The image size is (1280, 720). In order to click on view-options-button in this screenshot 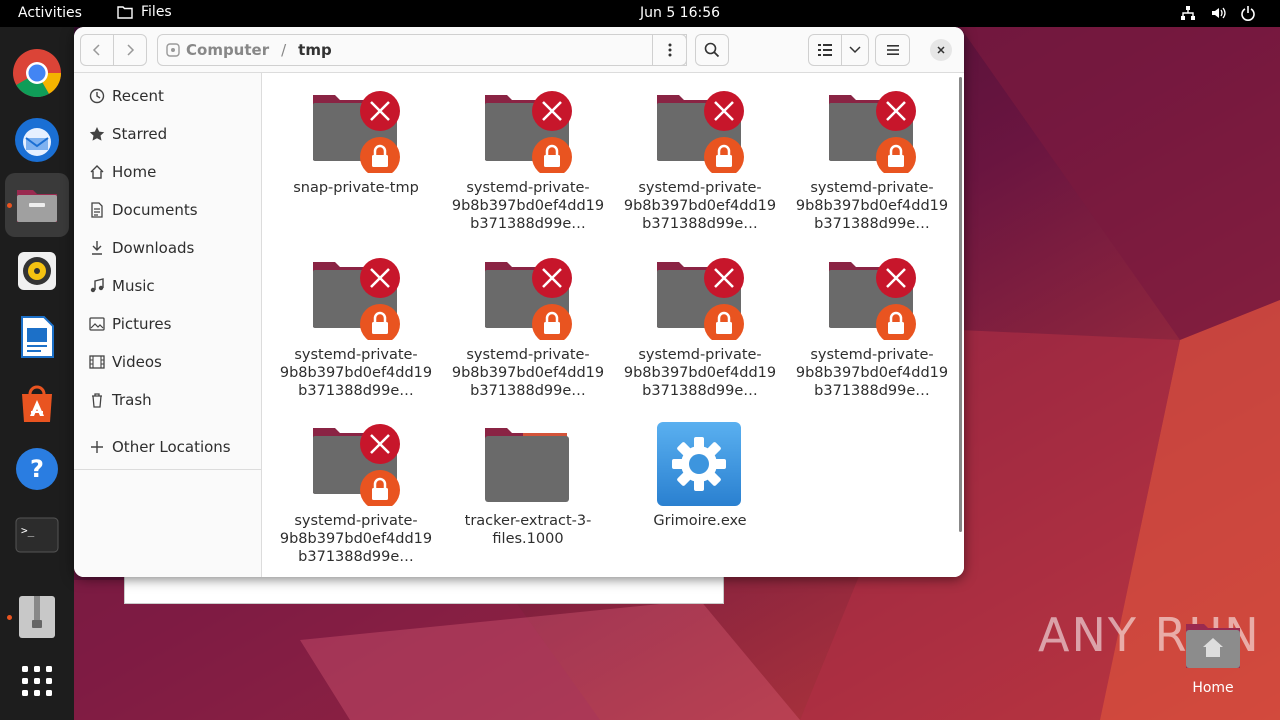, I will do `click(855, 50)`.